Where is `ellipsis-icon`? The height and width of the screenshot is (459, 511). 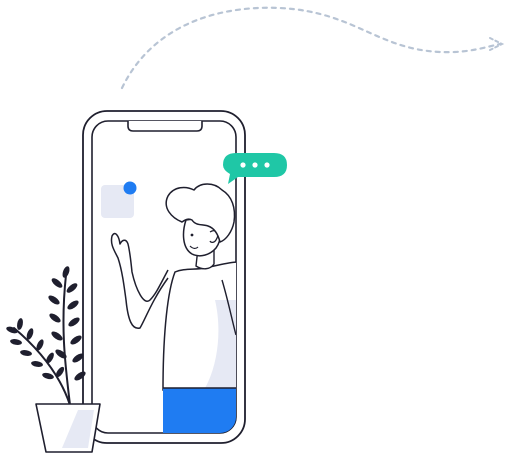 ellipsis-icon is located at coordinates (255, 165).